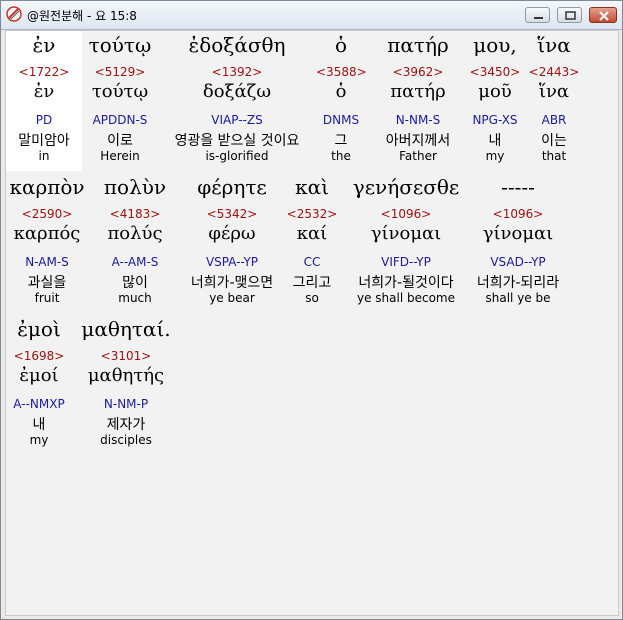 Image resolution: width=623 pixels, height=620 pixels. I want to click on word-column: πολὺν <4183> πολύς A--AM-S 많이 much, so click(135, 243).